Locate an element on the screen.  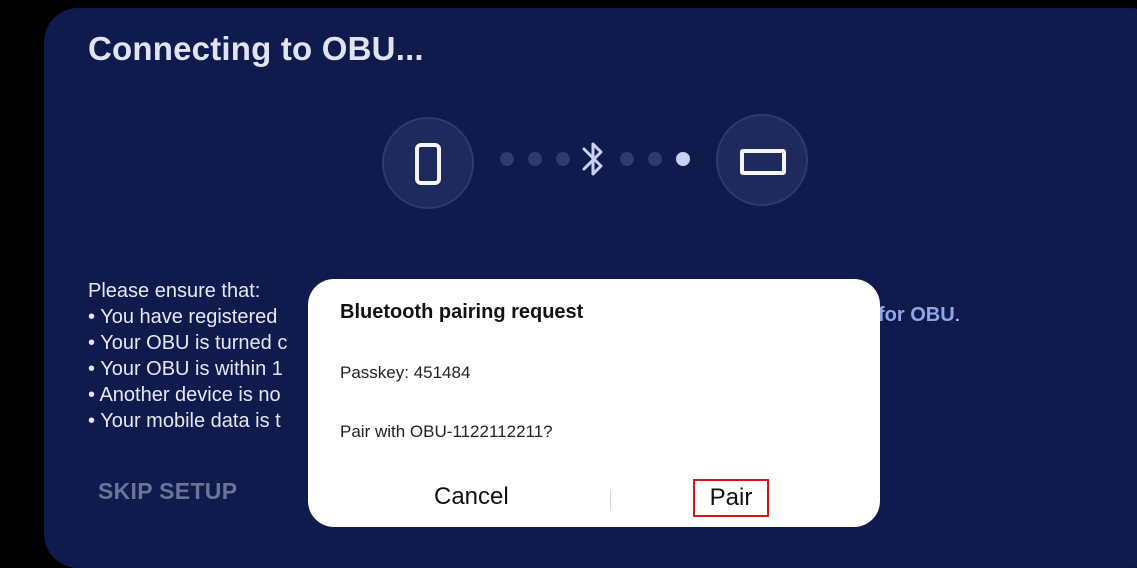
pair-with-text: Pair with OBU-1122112211? is located at coordinates (446, 431).